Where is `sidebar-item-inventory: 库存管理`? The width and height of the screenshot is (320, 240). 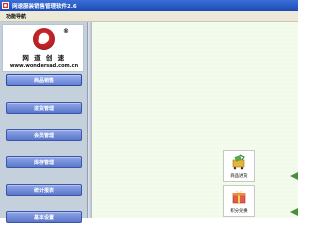
sidebar-item-inventory: 库存管理 is located at coordinates (44, 162).